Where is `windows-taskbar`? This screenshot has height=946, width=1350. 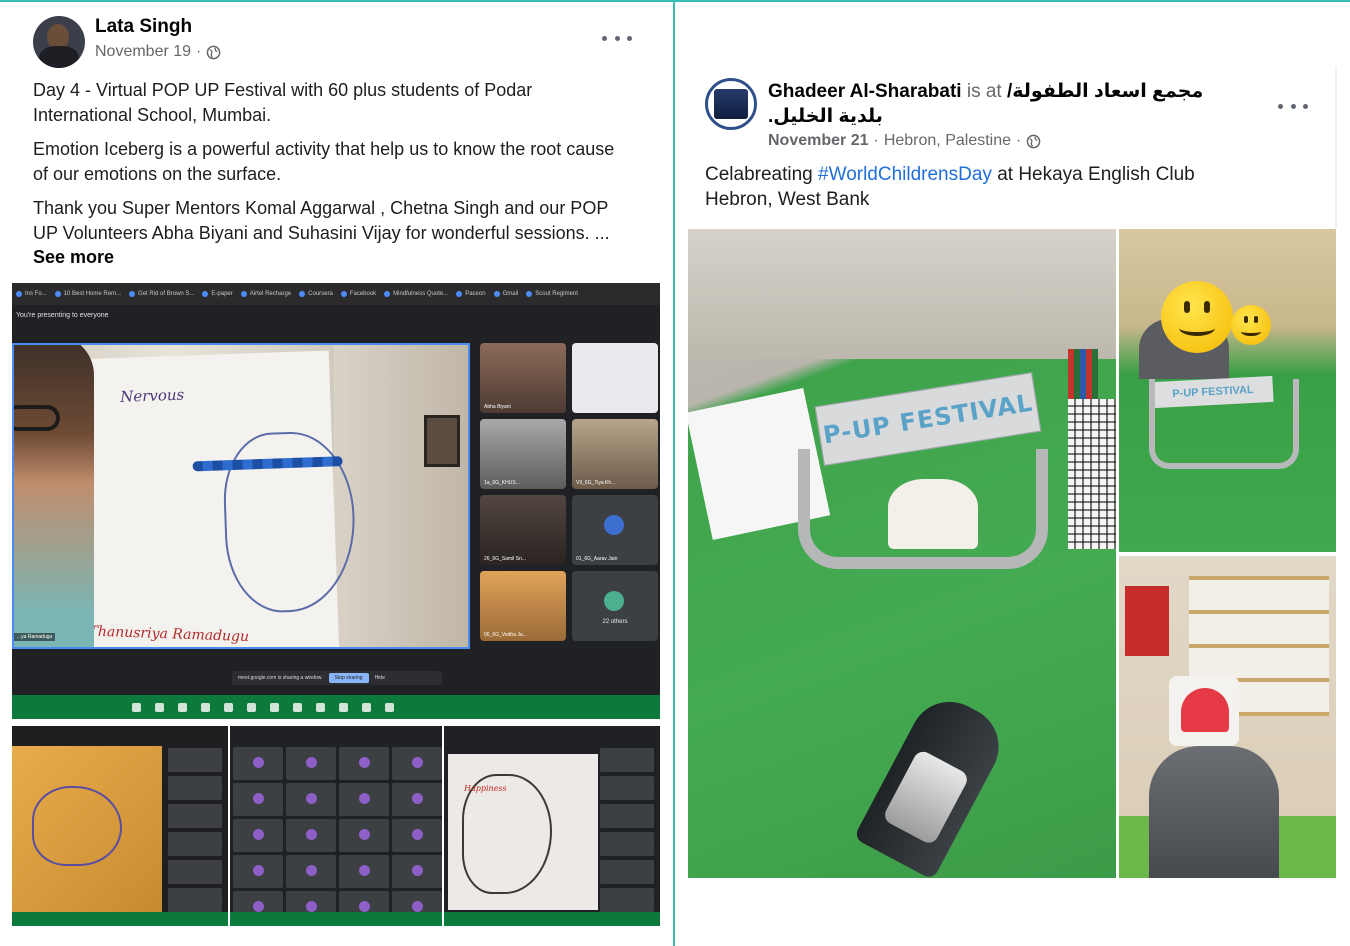
windows-taskbar is located at coordinates (336, 707).